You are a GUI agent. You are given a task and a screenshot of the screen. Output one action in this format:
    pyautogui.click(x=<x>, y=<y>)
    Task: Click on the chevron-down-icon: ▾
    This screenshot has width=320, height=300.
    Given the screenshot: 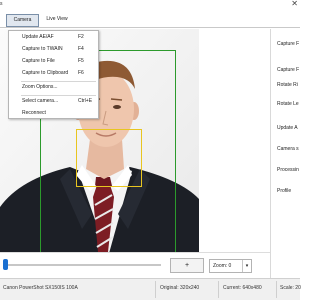 What is the action you would take?
    pyautogui.click(x=246, y=266)
    